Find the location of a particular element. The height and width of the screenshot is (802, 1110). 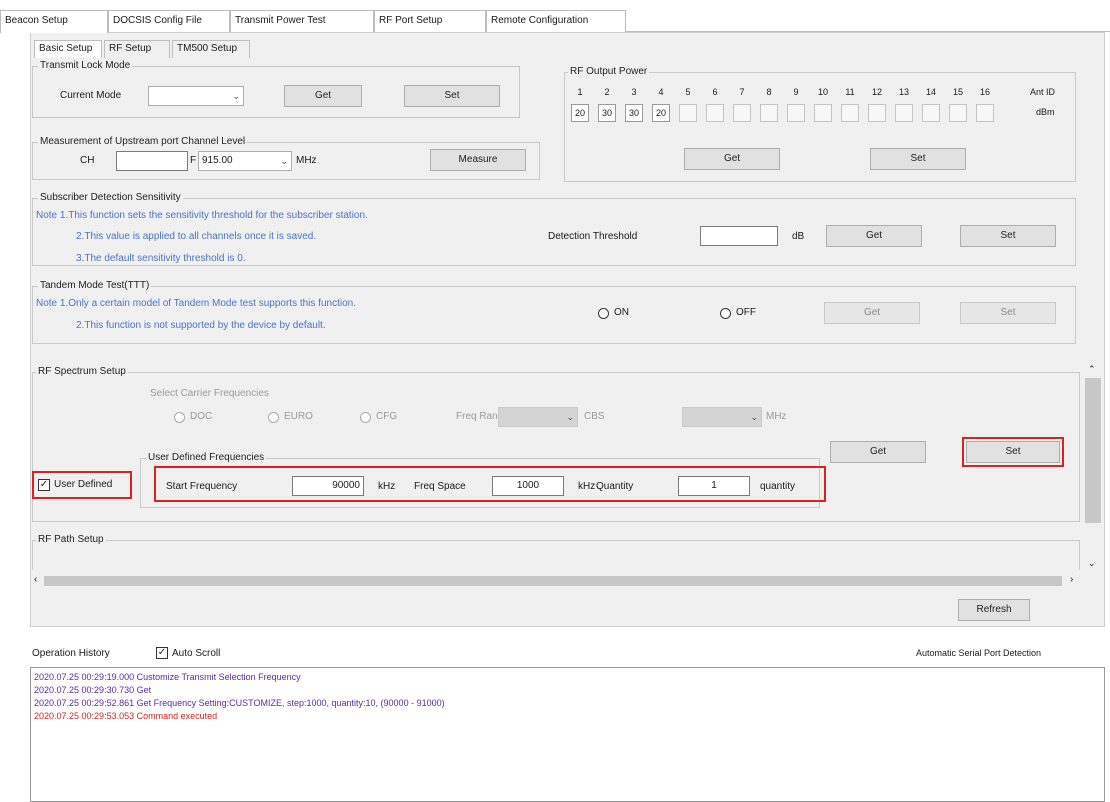

tandem-set-button: Set is located at coordinates (1008, 313).